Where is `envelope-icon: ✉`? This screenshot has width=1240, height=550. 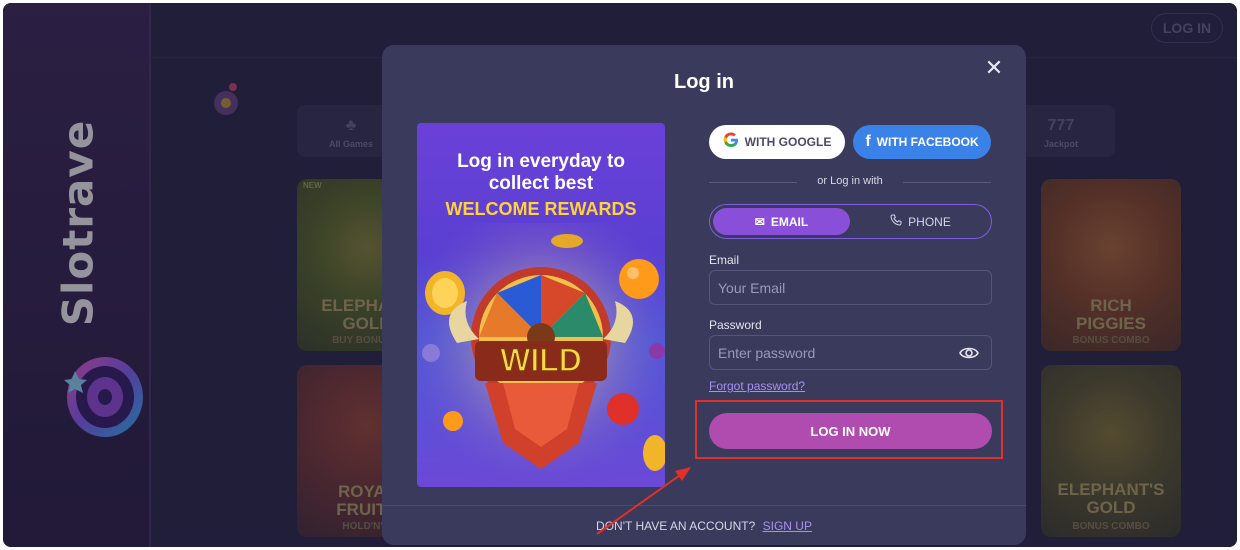
envelope-icon: ✉ is located at coordinates (759, 221).